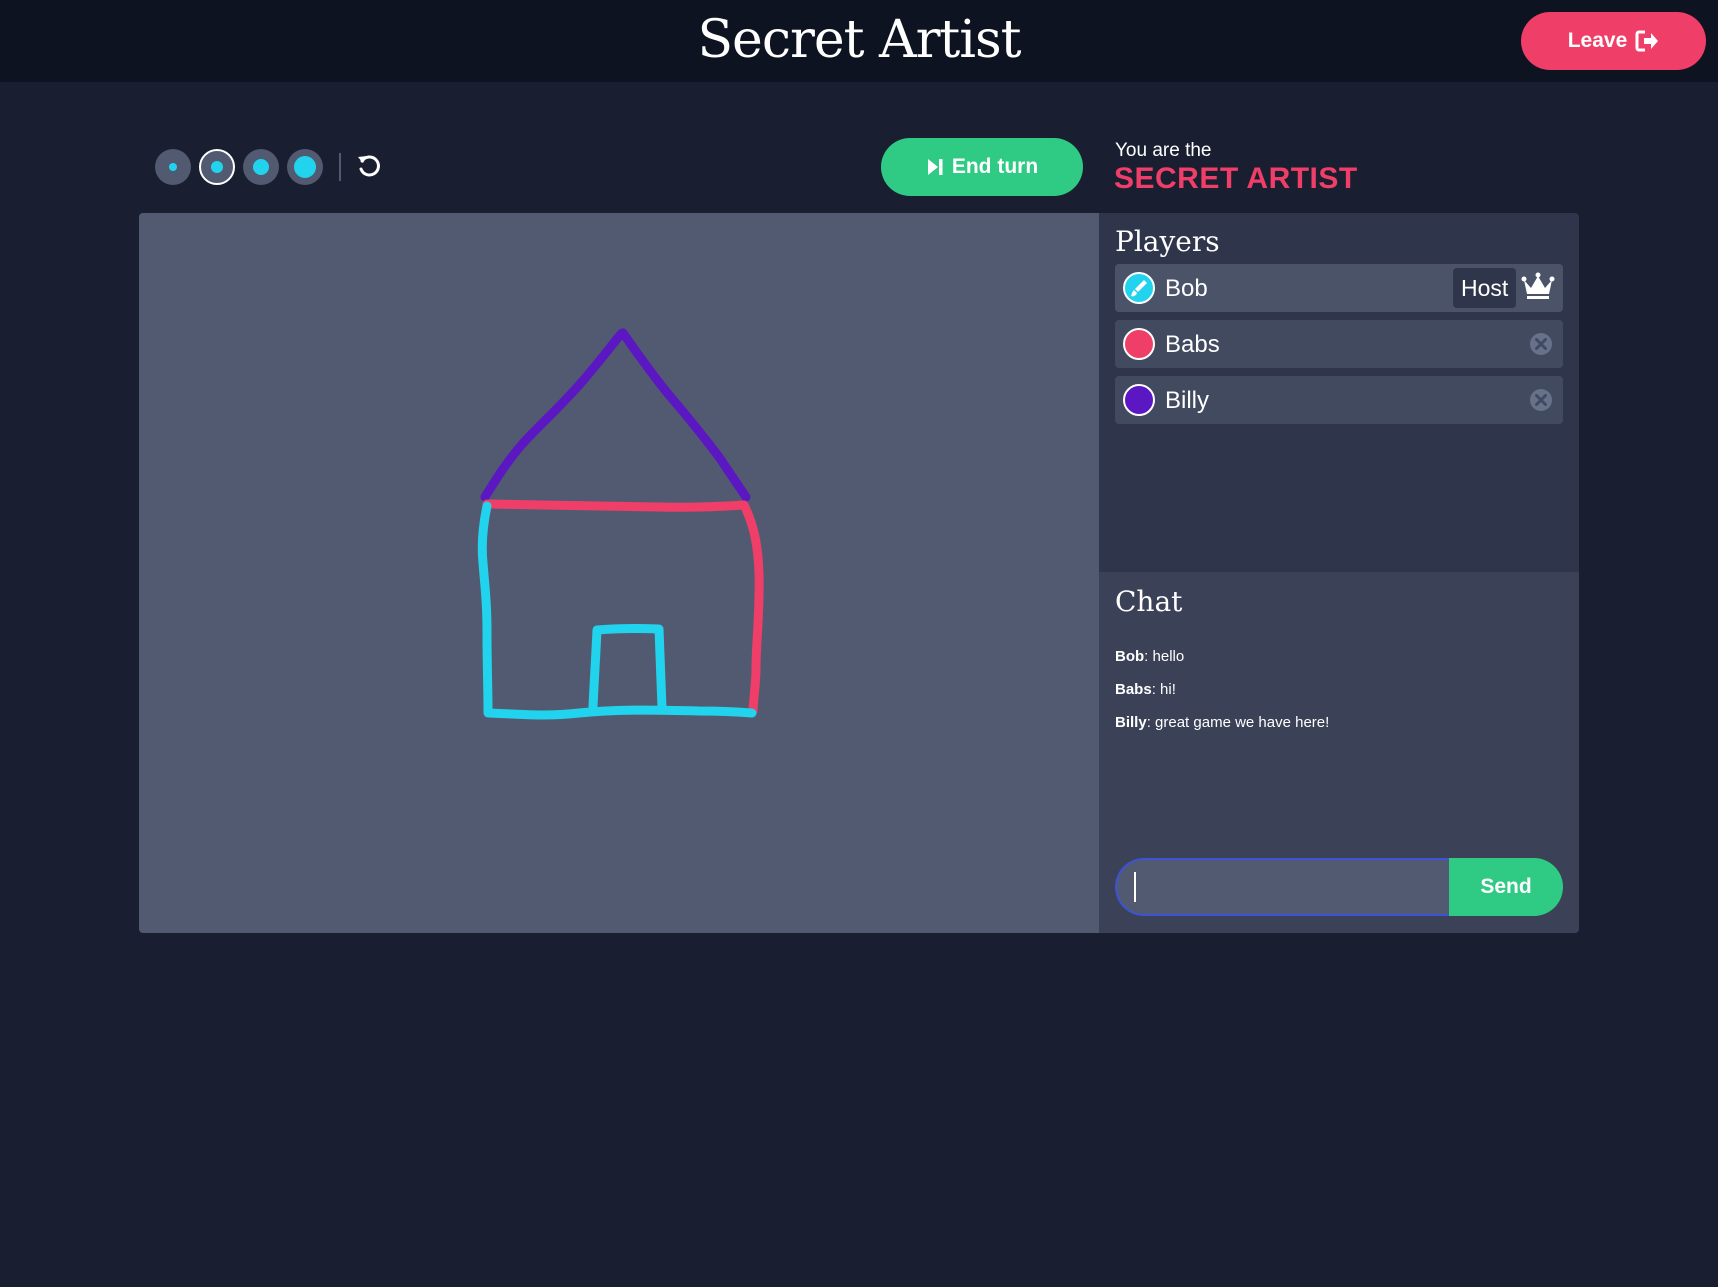 The width and height of the screenshot is (1718, 1287). I want to click on undo-button, so click(369, 166).